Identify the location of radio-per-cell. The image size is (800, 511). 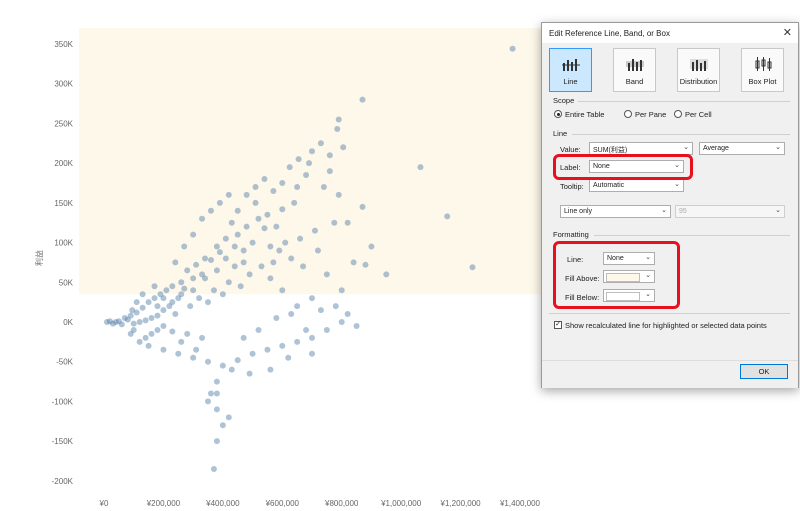
(678, 114).